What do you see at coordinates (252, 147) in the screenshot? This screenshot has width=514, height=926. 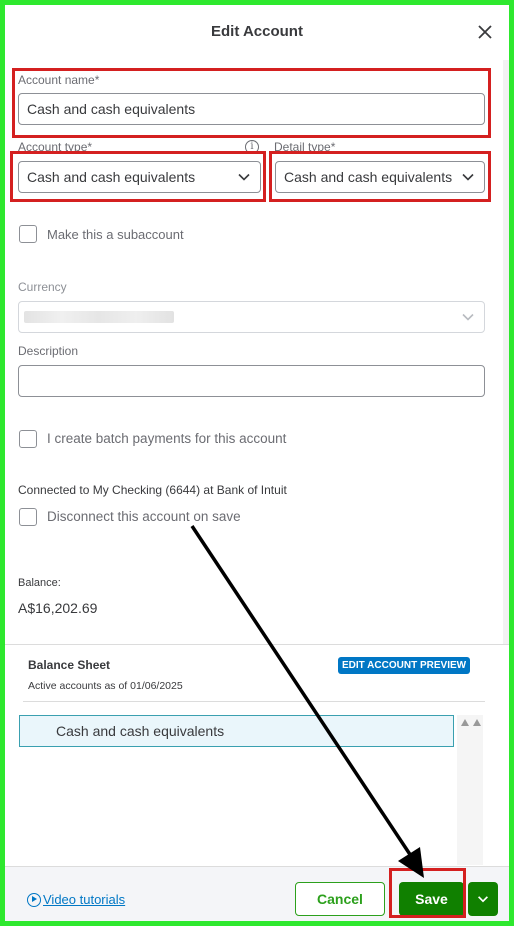 I see `info-icon: i` at bounding box center [252, 147].